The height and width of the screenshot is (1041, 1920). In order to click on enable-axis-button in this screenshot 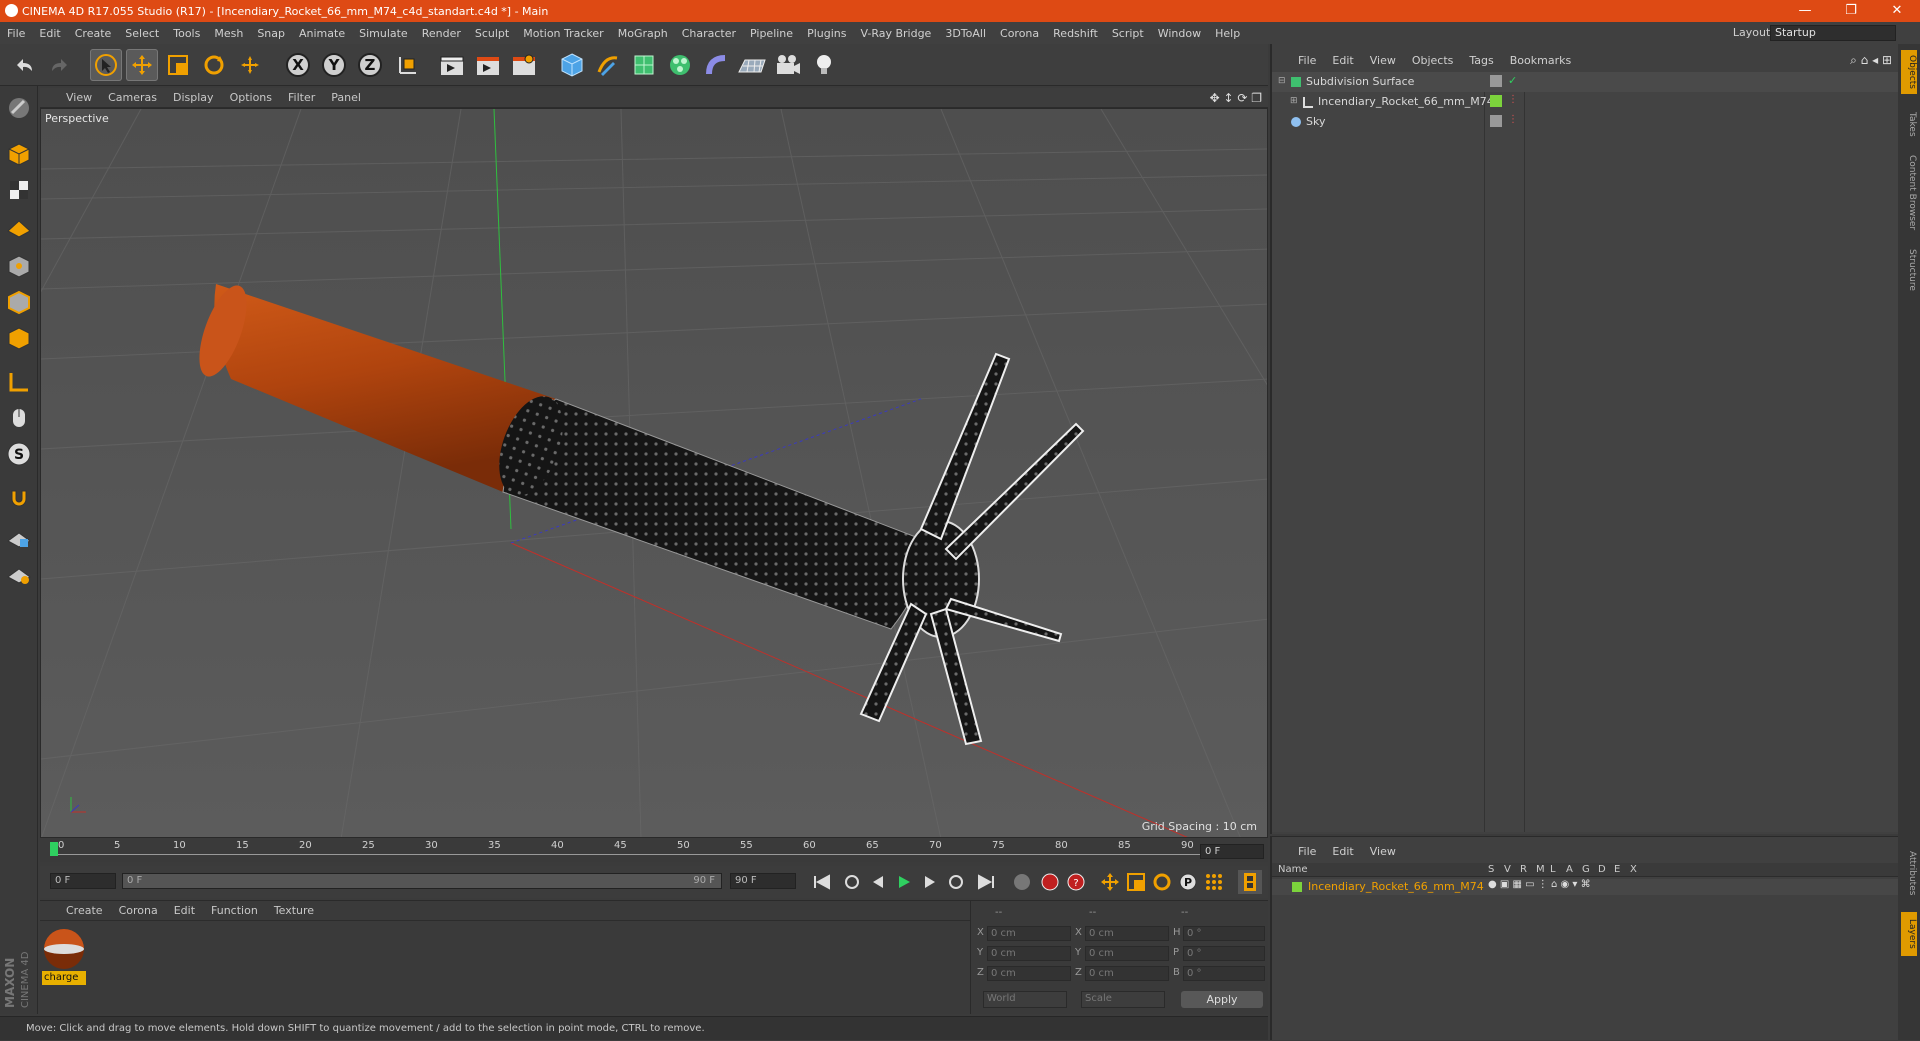, I will do `click(19, 382)`.